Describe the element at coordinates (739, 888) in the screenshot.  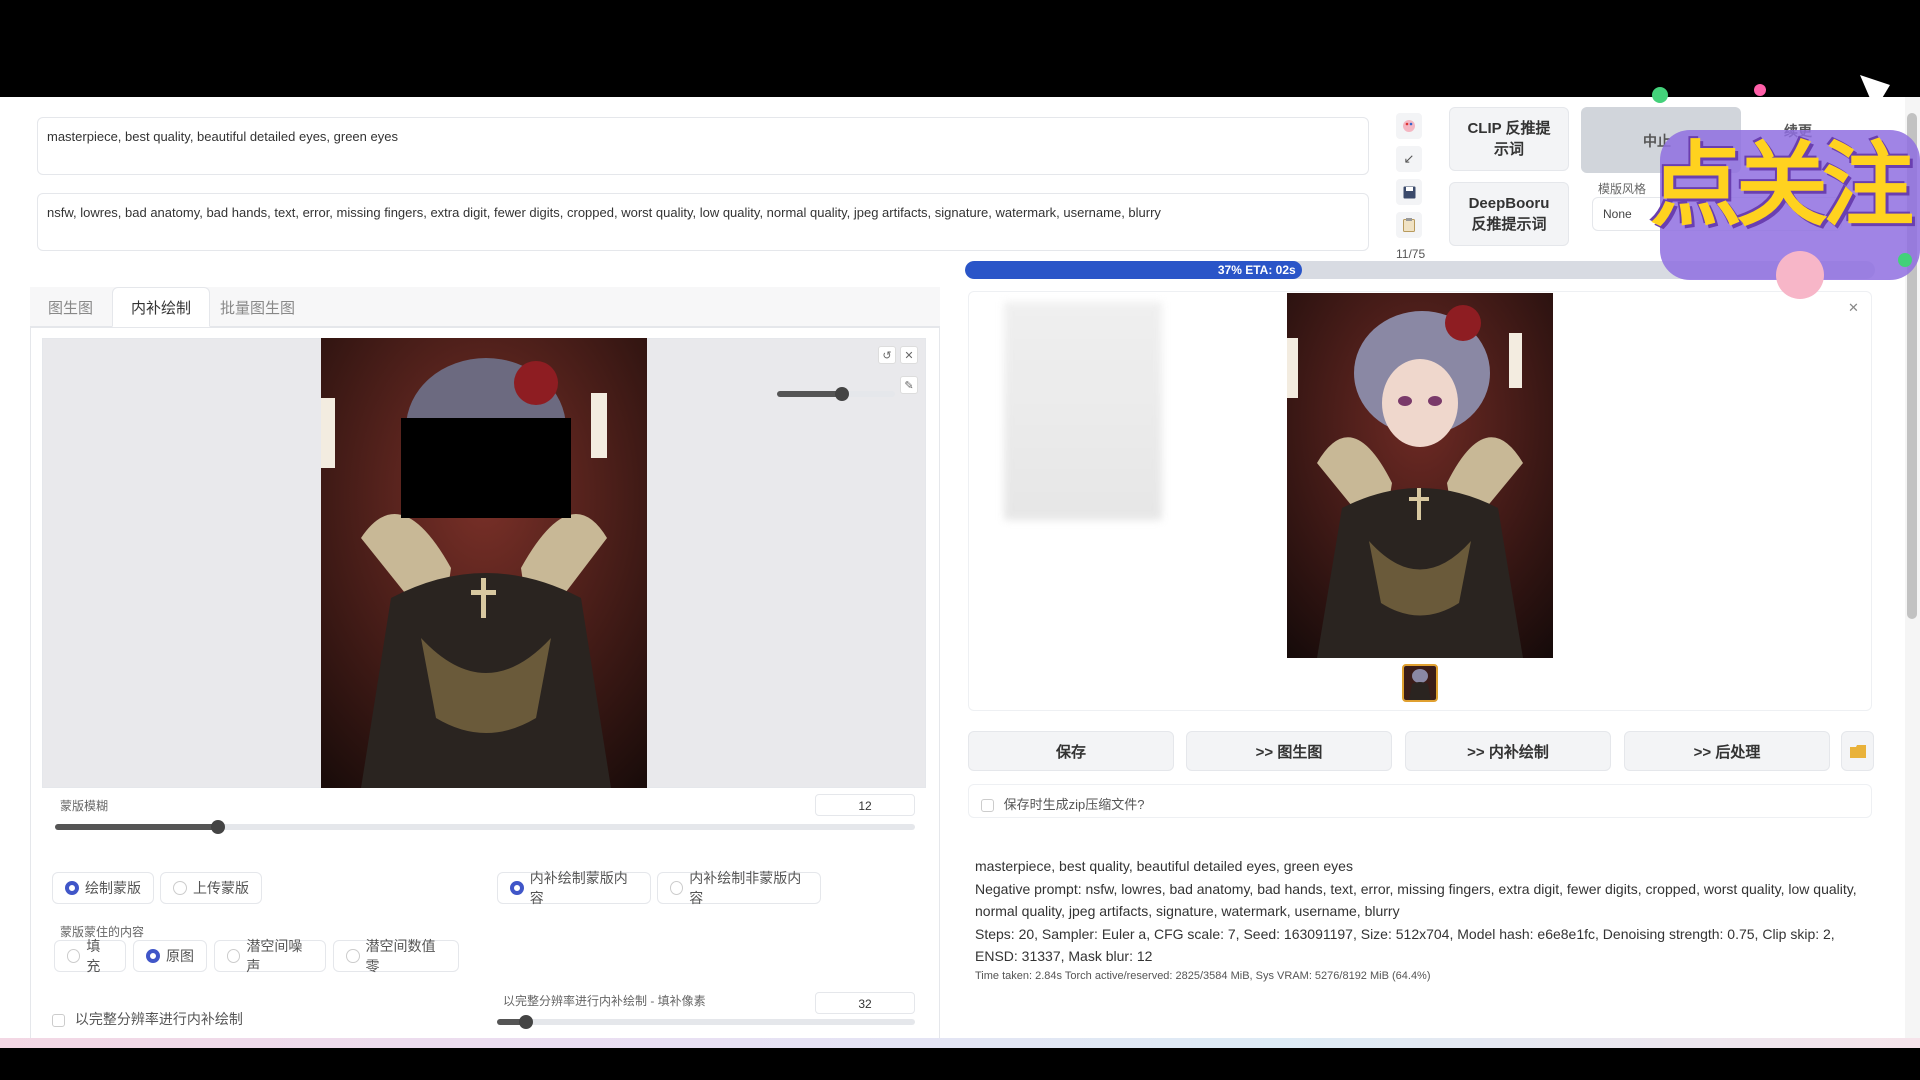
I see `radio-inpaint-not-masked: 内补绘制非蒙版内容` at that location.